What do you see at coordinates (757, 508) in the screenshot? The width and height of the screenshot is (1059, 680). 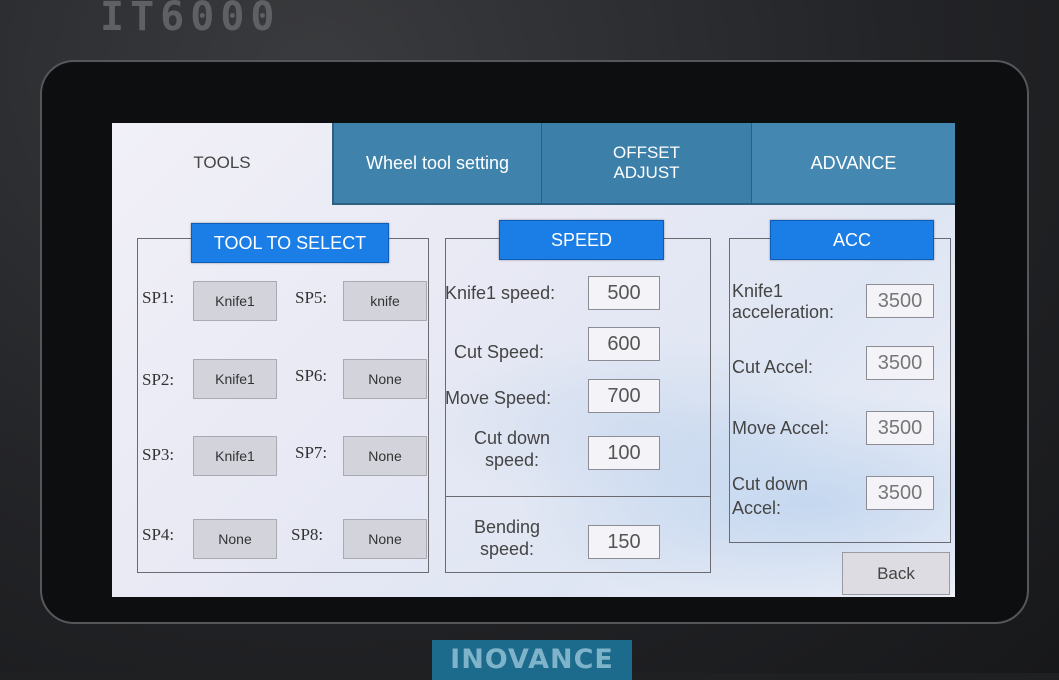 I see `cut-down-accel-label-line2: Accel:` at bounding box center [757, 508].